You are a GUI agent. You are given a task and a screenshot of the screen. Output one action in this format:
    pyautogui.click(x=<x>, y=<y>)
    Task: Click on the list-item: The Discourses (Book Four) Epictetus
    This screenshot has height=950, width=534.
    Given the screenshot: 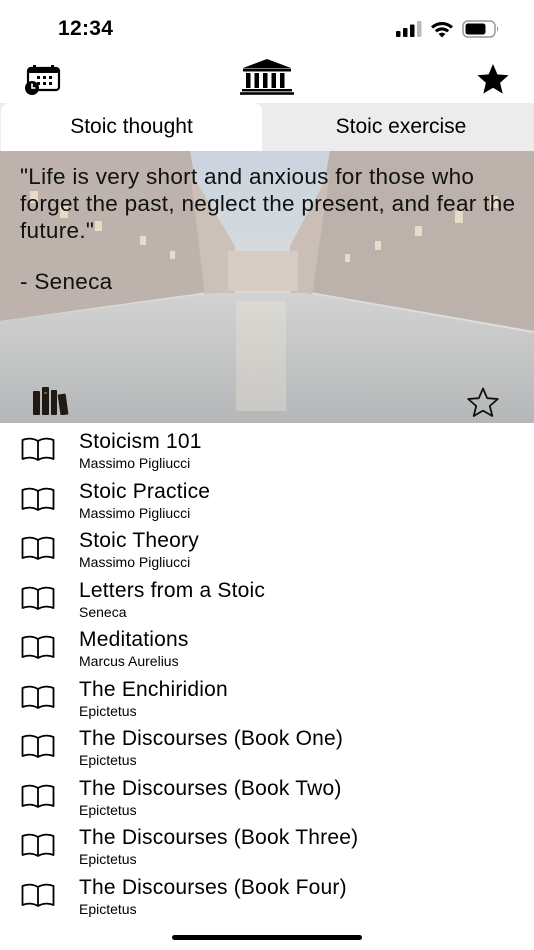 What is the action you would take?
    pyautogui.click(x=267, y=899)
    